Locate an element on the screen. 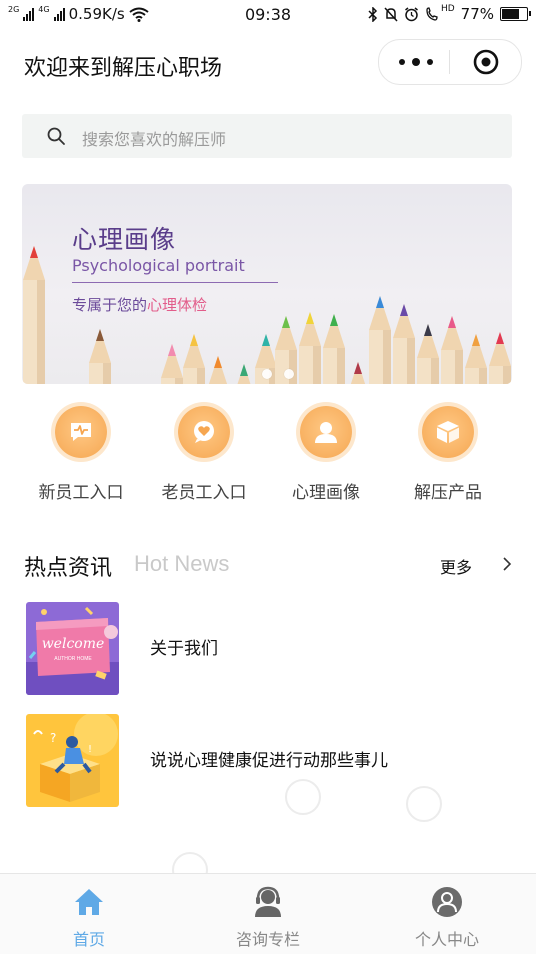 The width and height of the screenshot is (536, 954). battery-percent: 77% is located at coordinates (477, 14).